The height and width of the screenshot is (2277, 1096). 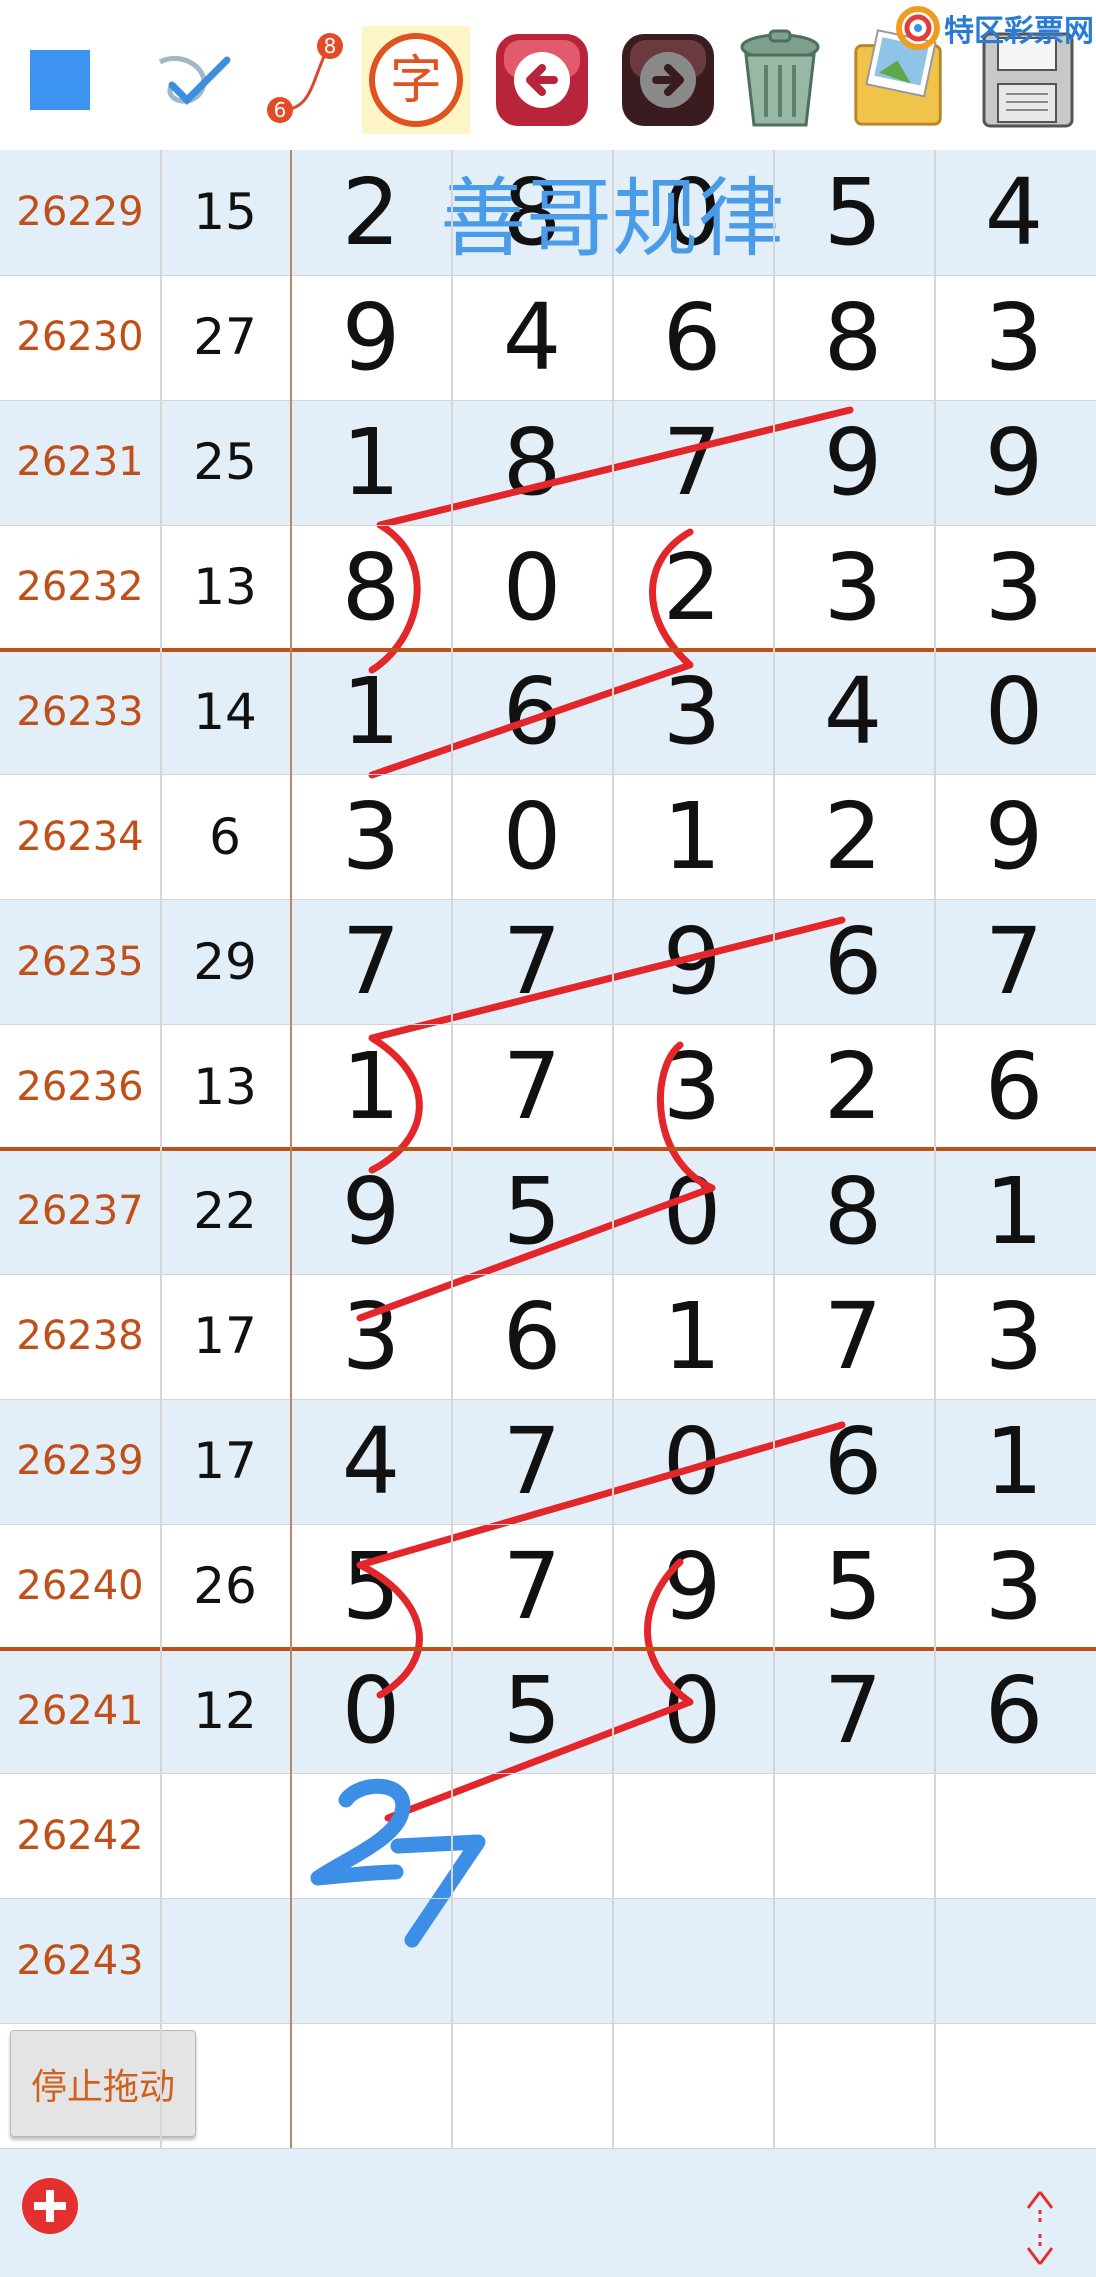 What do you see at coordinates (225, 1710) in the screenshot?
I see `digit-sum: 12` at bounding box center [225, 1710].